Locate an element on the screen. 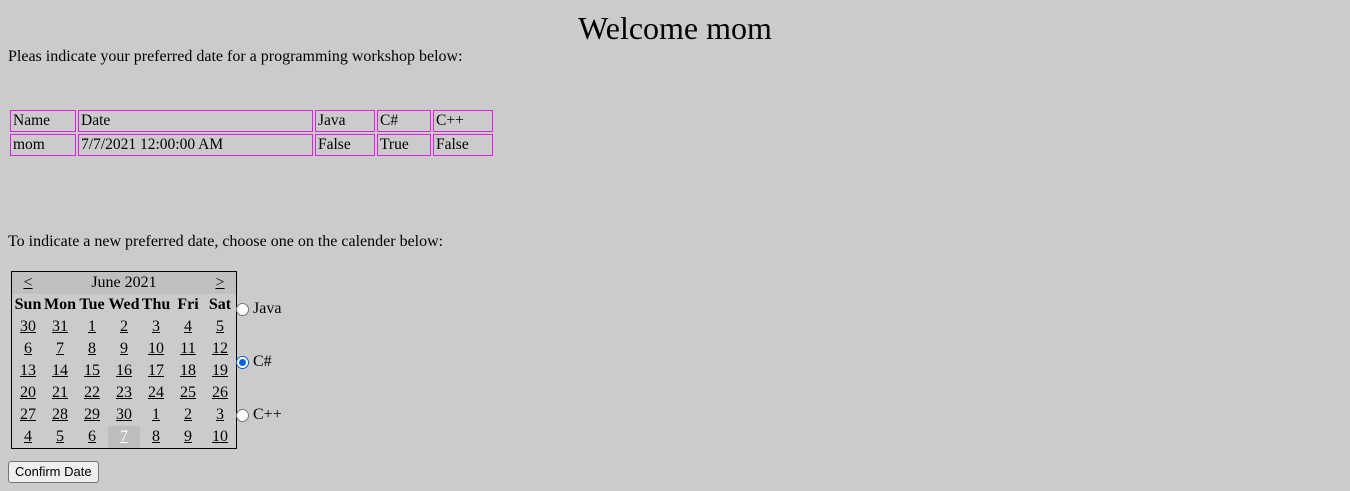 The width and height of the screenshot is (1350, 491). calendar-day-cell: 19 is located at coordinates (220, 371).